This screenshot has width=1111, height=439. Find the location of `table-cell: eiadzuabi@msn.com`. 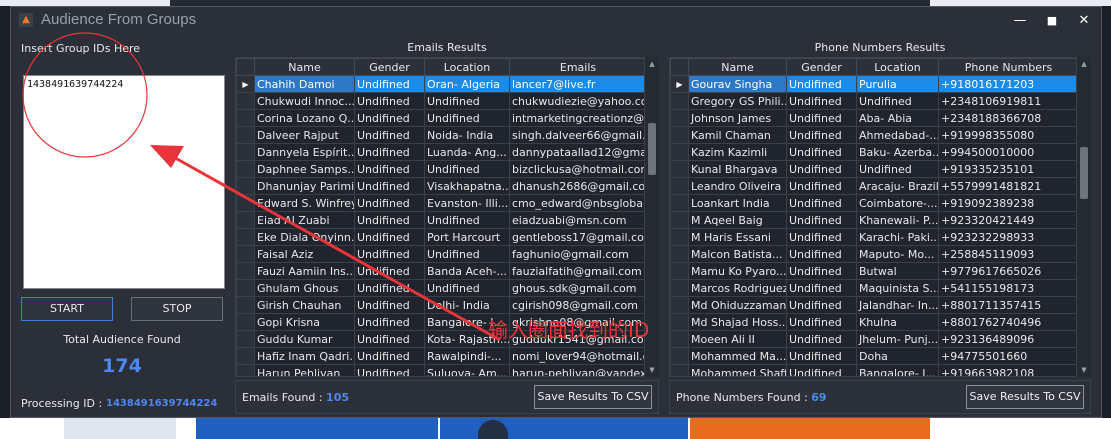

table-cell: eiadzuabi@msn.com is located at coordinates (576, 220).